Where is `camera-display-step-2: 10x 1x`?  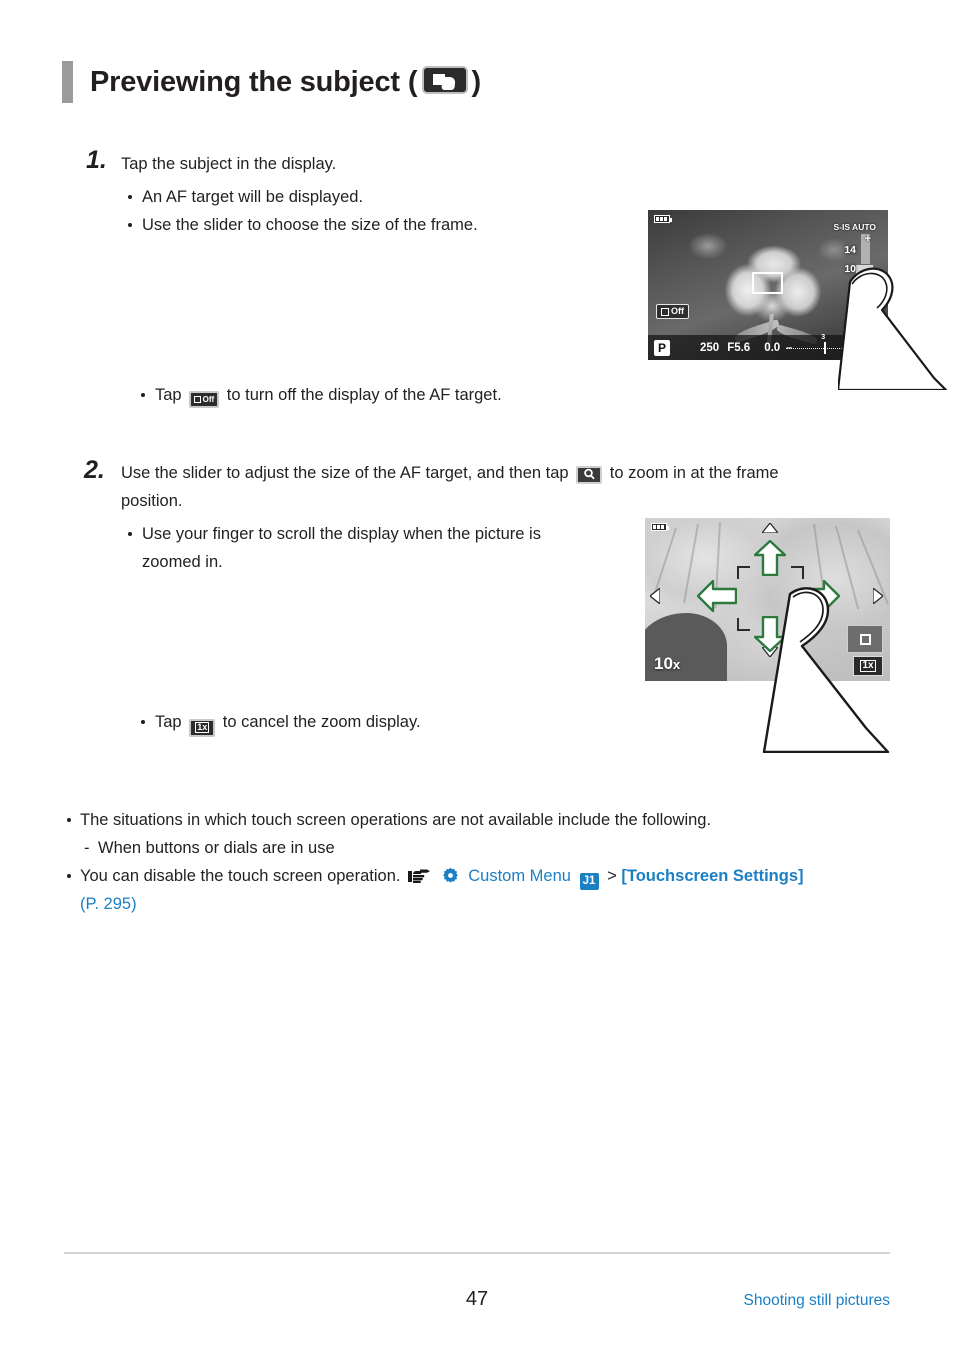
camera-display-step-2: 10x 1x is located at coordinates (767, 599).